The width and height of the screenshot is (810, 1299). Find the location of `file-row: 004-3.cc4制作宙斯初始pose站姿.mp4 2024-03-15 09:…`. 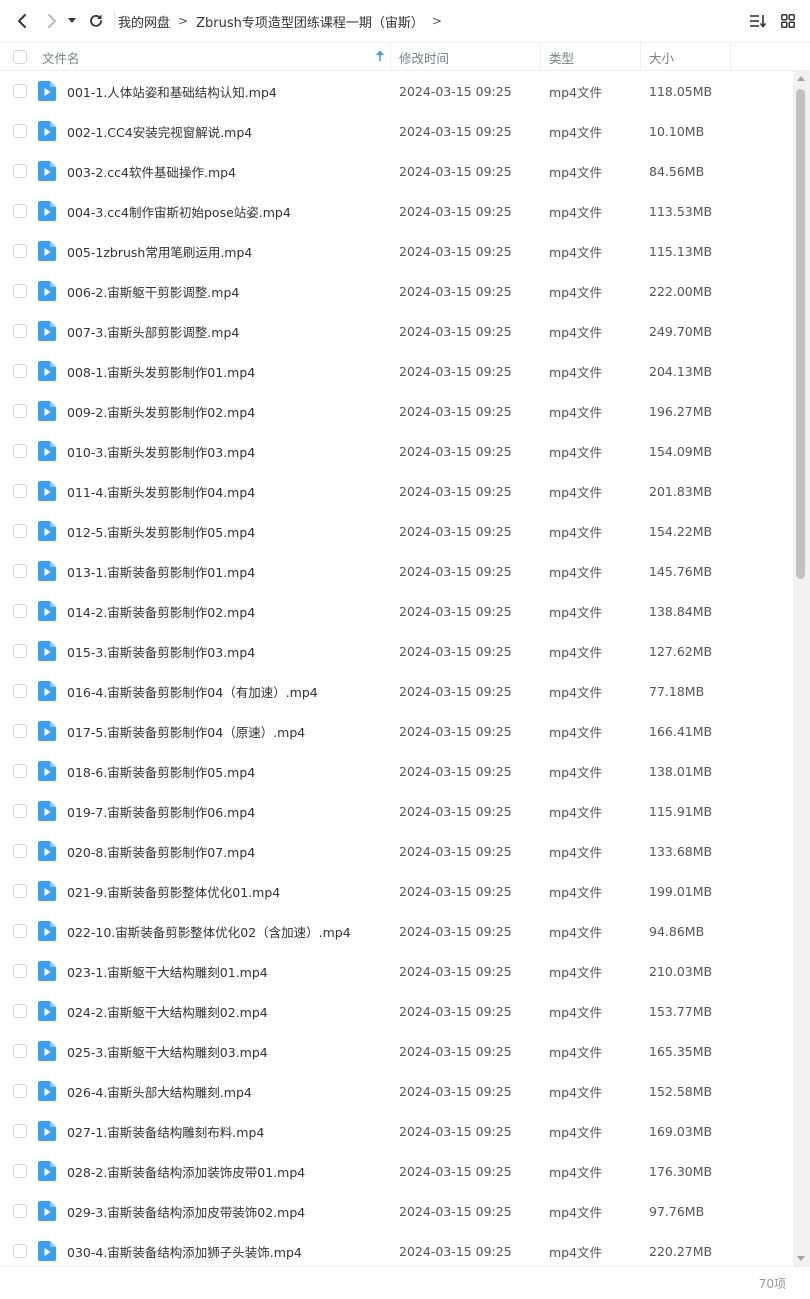

file-row: 004-3.cc4制作宙斯初始pose站姿.mp4 2024-03-15 09:… is located at coordinates (396, 211).